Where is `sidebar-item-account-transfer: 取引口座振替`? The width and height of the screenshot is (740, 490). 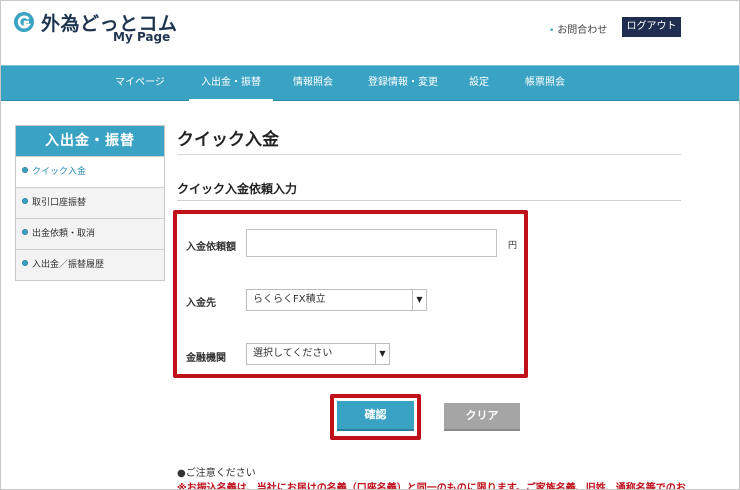
sidebar-item-account-transfer: 取引口座振替 is located at coordinates (90, 202).